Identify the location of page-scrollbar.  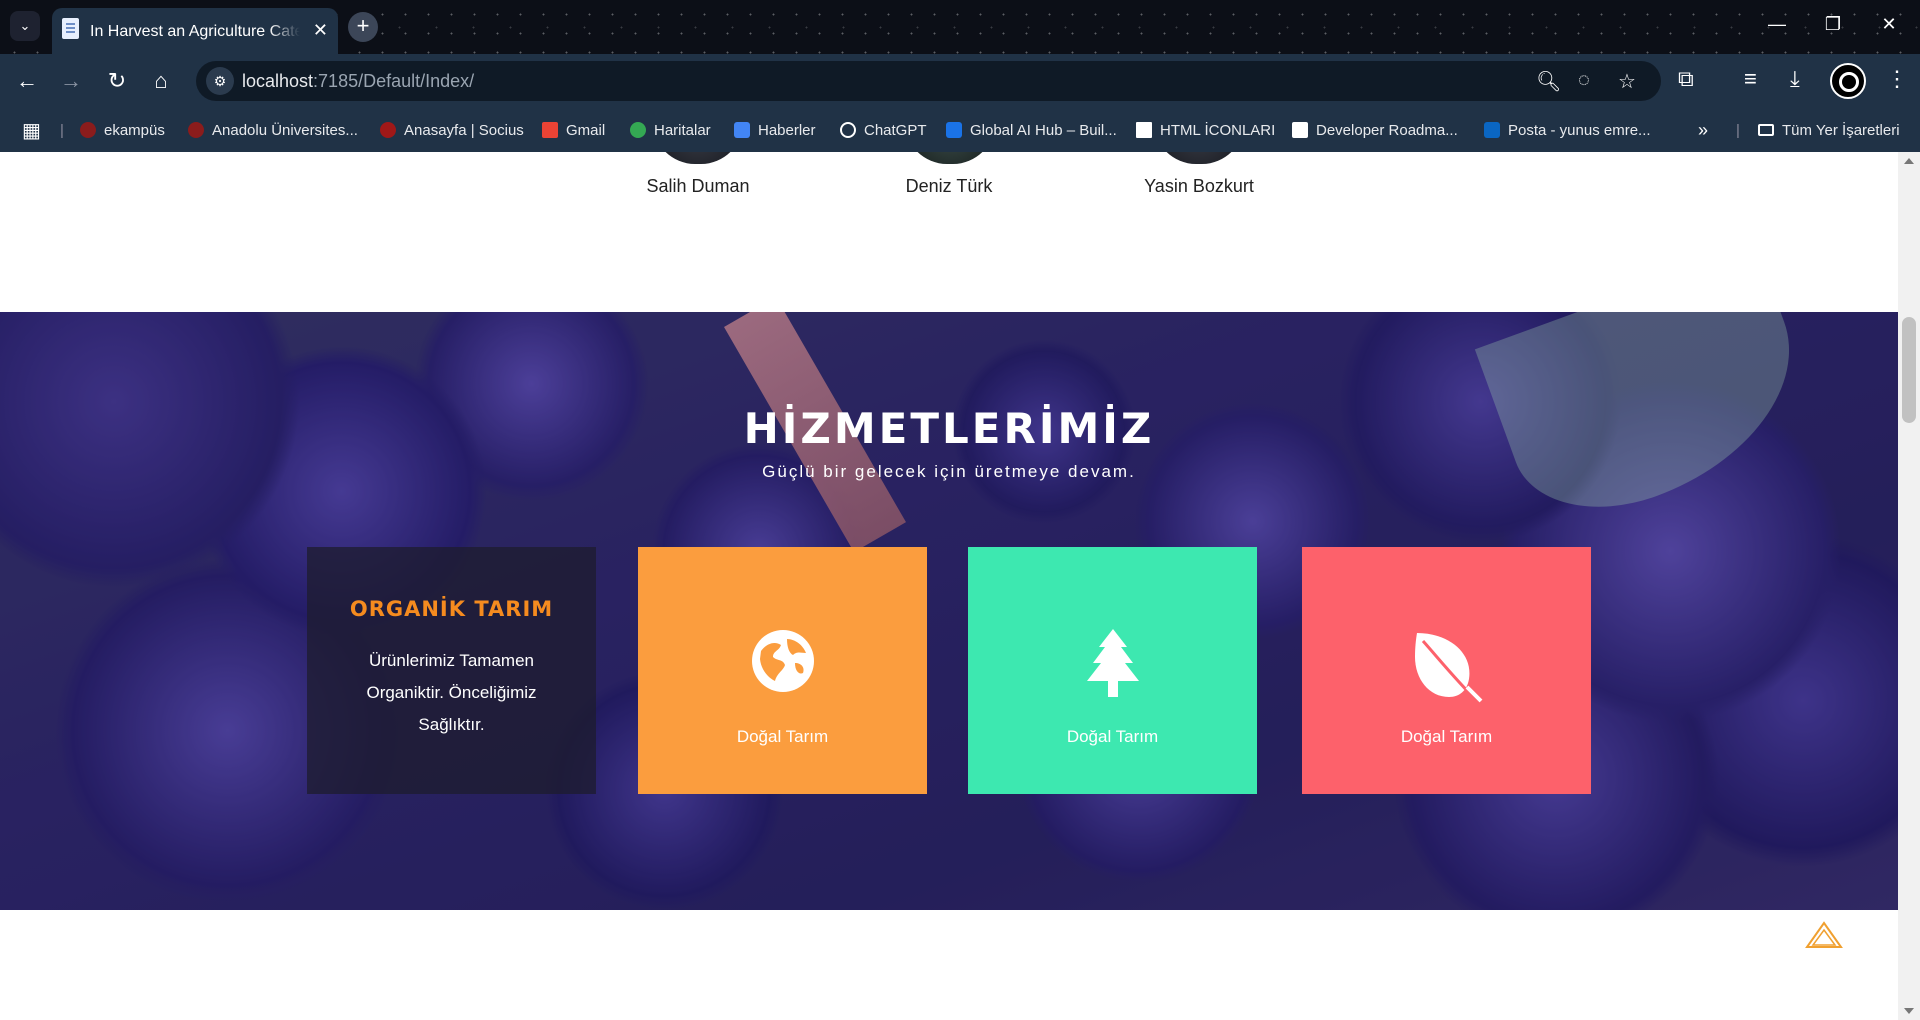
(1909, 586).